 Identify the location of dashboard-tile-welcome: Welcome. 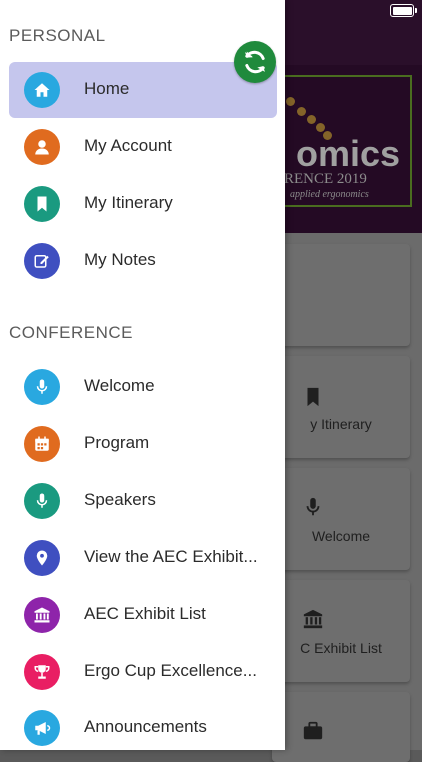
(341, 519).